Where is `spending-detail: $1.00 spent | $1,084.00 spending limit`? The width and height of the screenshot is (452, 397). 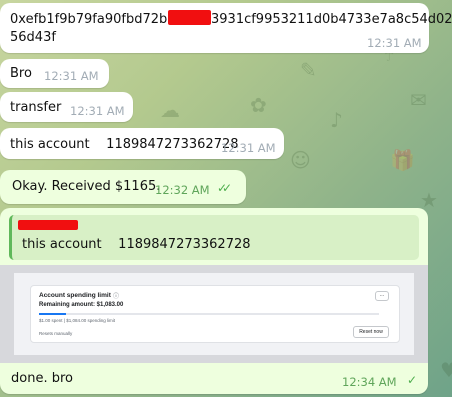
spending-detail: $1.00 spent | $1,084.00 spending limit is located at coordinates (77, 320).